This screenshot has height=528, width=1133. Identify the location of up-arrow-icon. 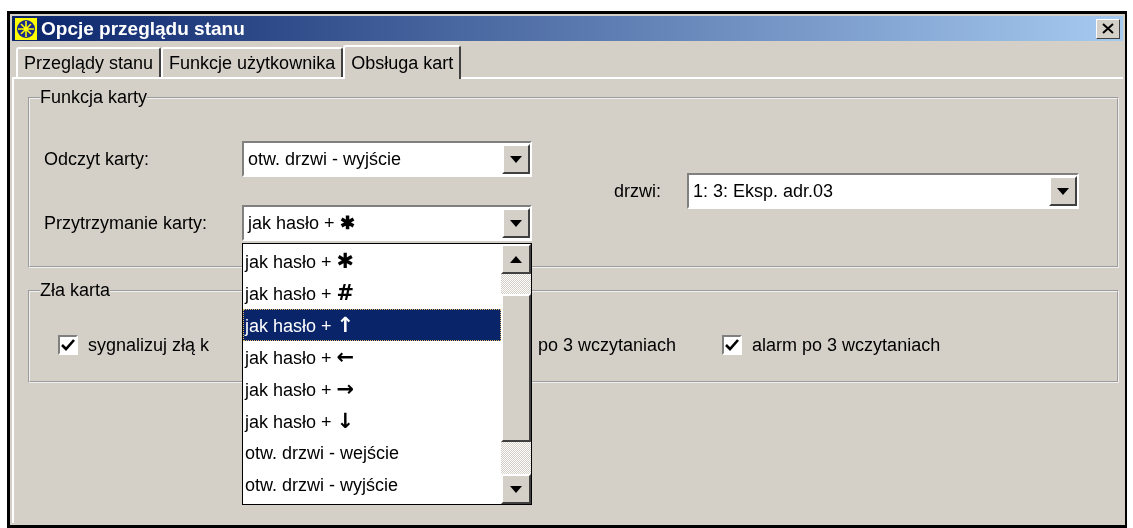
(516, 259).